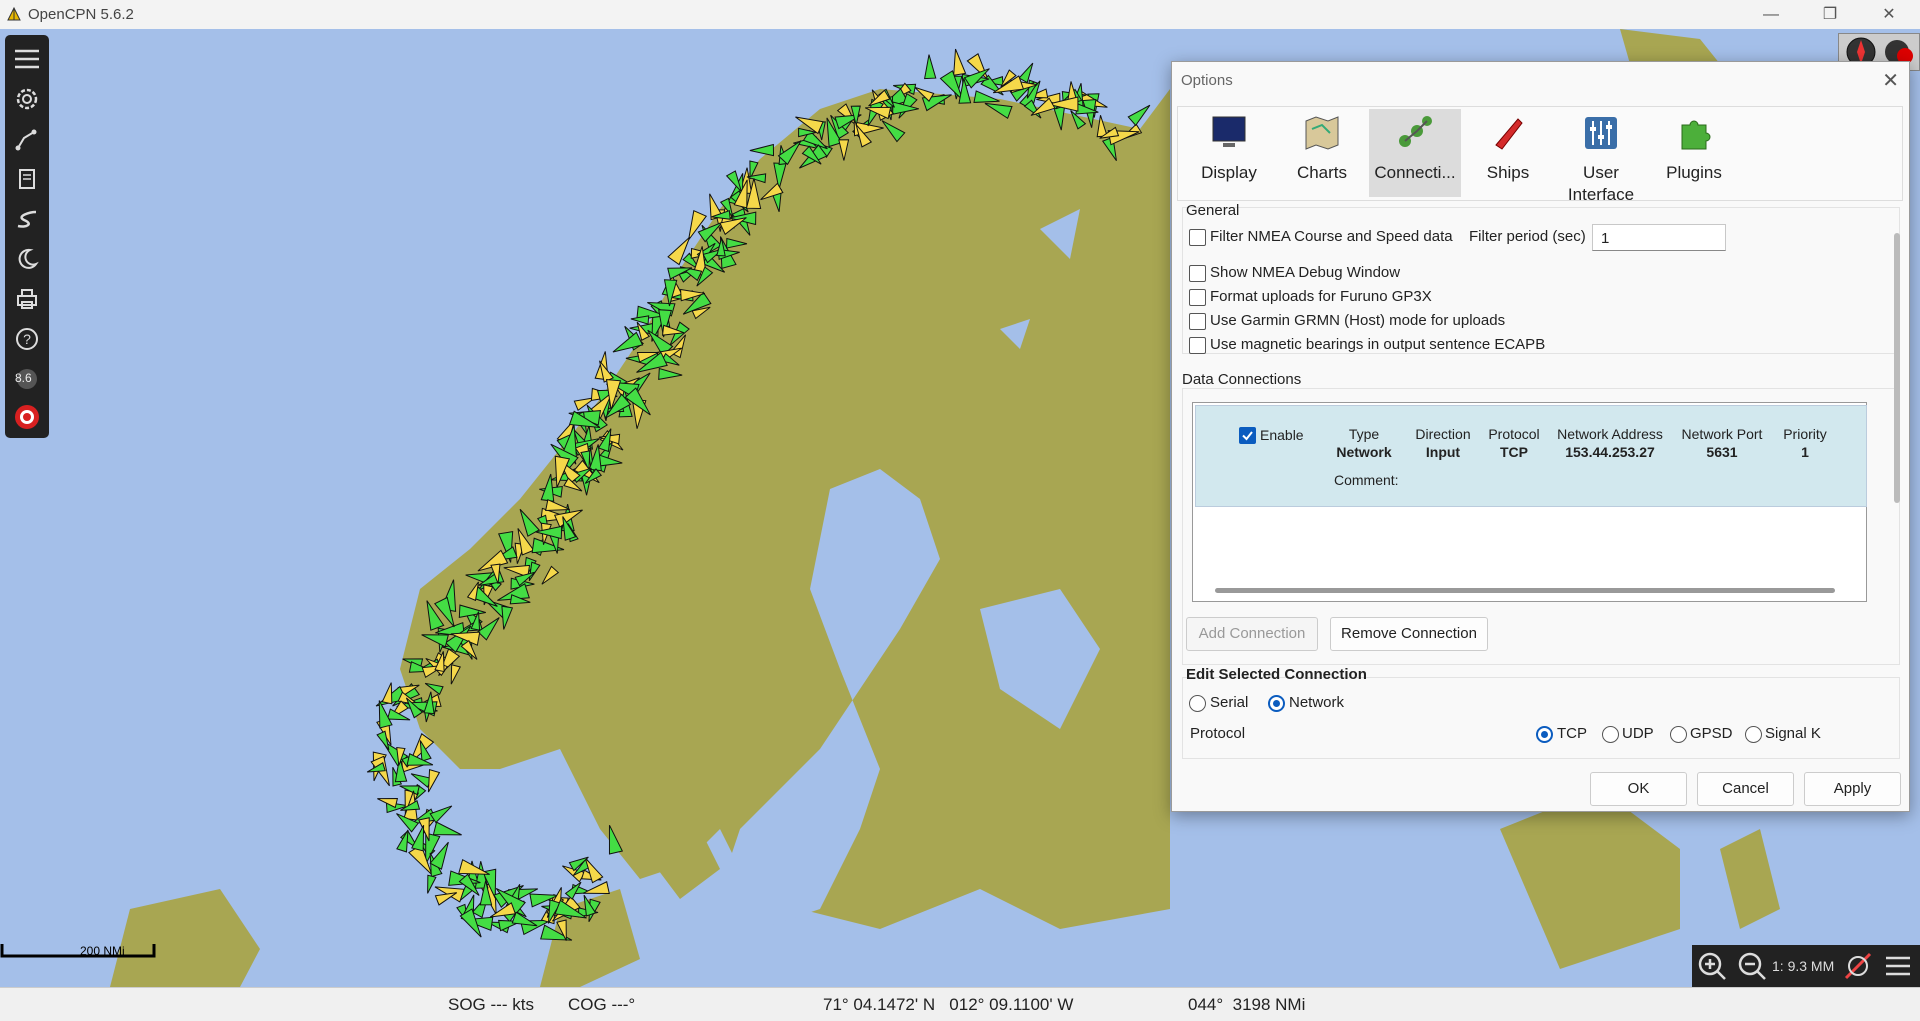 This screenshot has height=1021, width=1920. What do you see at coordinates (27, 99) in the screenshot?
I see `settings-button` at bounding box center [27, 99].